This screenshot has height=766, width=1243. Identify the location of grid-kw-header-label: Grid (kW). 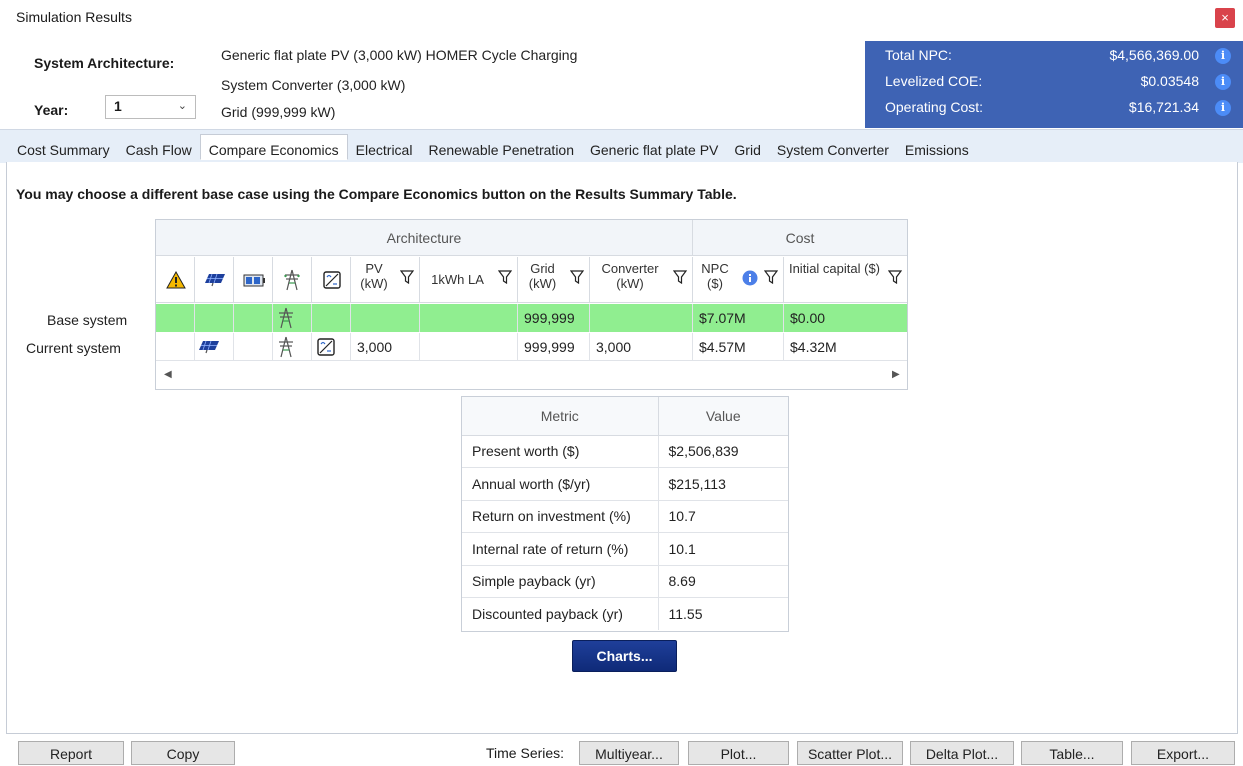
(542, 276).